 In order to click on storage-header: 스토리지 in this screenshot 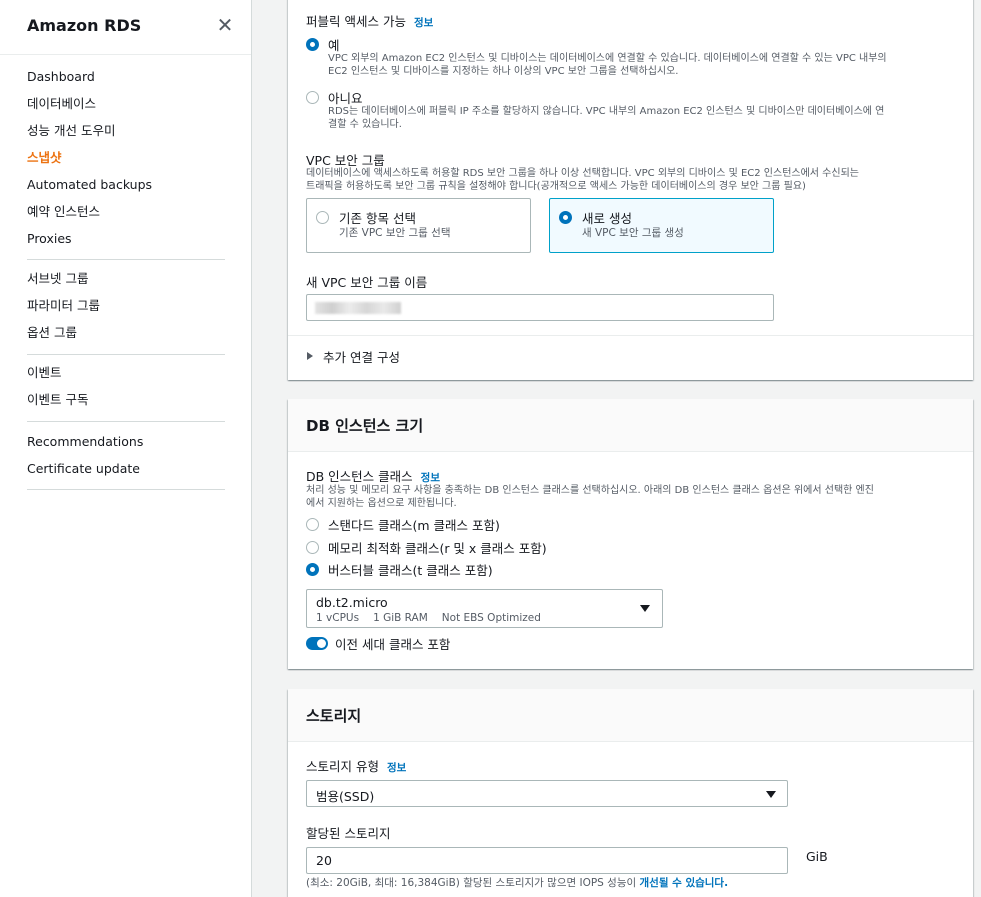, I will do `click(630, 715)`.